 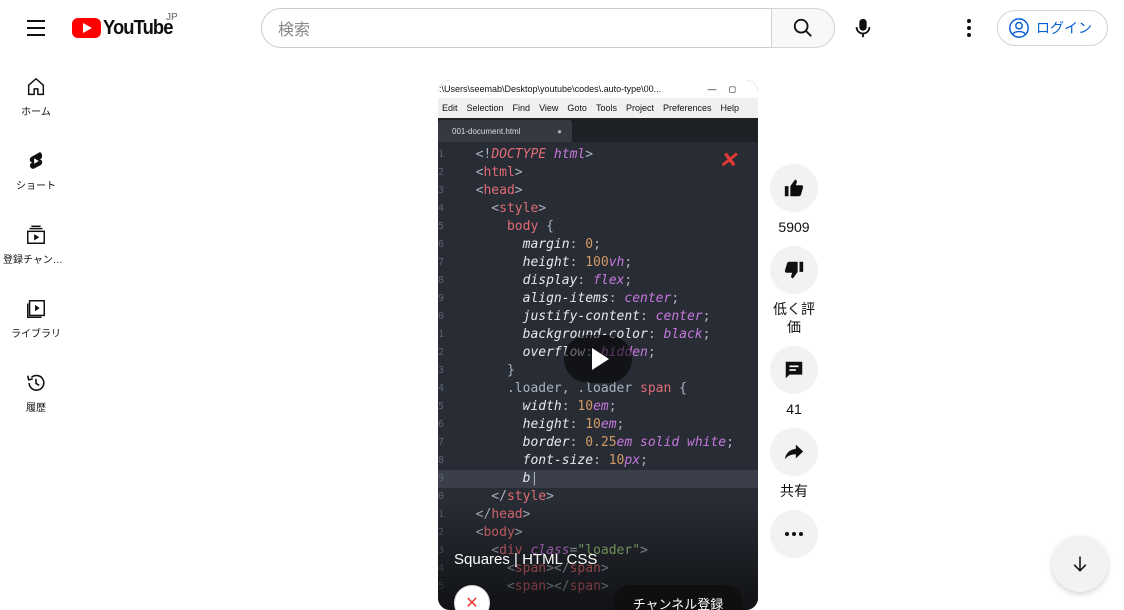 What do you see at coordinates (794, 270) in the screenshot?
I see `thumbs-down-icon` at bounding box center [794, 270].